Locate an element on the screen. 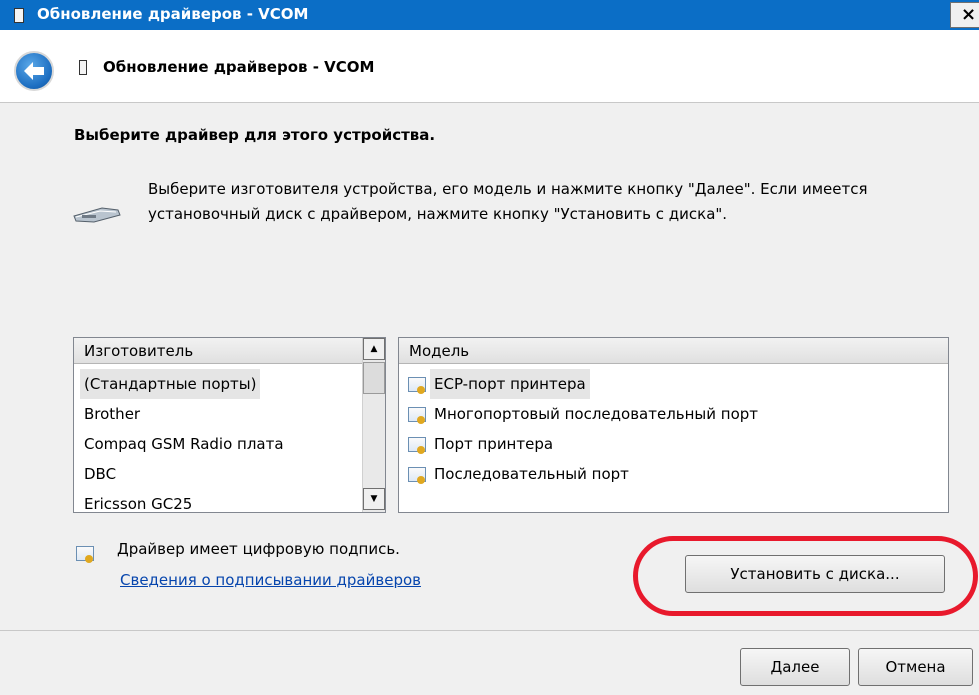 The image size is (979, 695). serial-port-icon is located at coordinates (97, 215).